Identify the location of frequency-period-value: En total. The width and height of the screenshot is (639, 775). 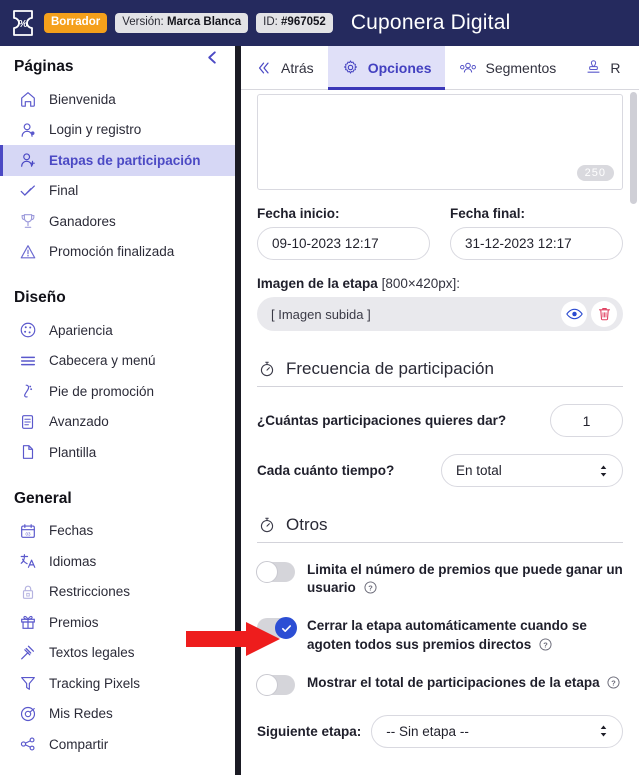
(479, 470).